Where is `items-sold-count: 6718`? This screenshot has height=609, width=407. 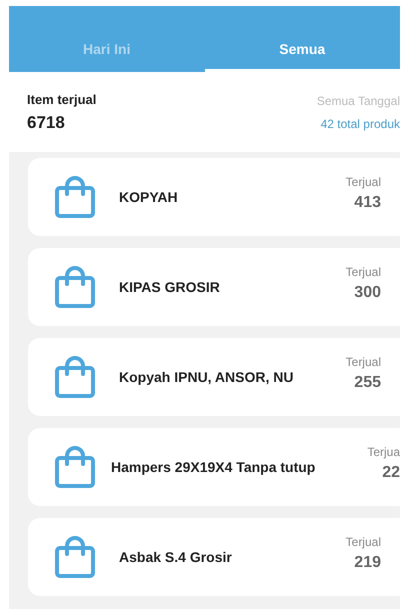
items-sold-count: 6718 is located at coordinates (46, 123).